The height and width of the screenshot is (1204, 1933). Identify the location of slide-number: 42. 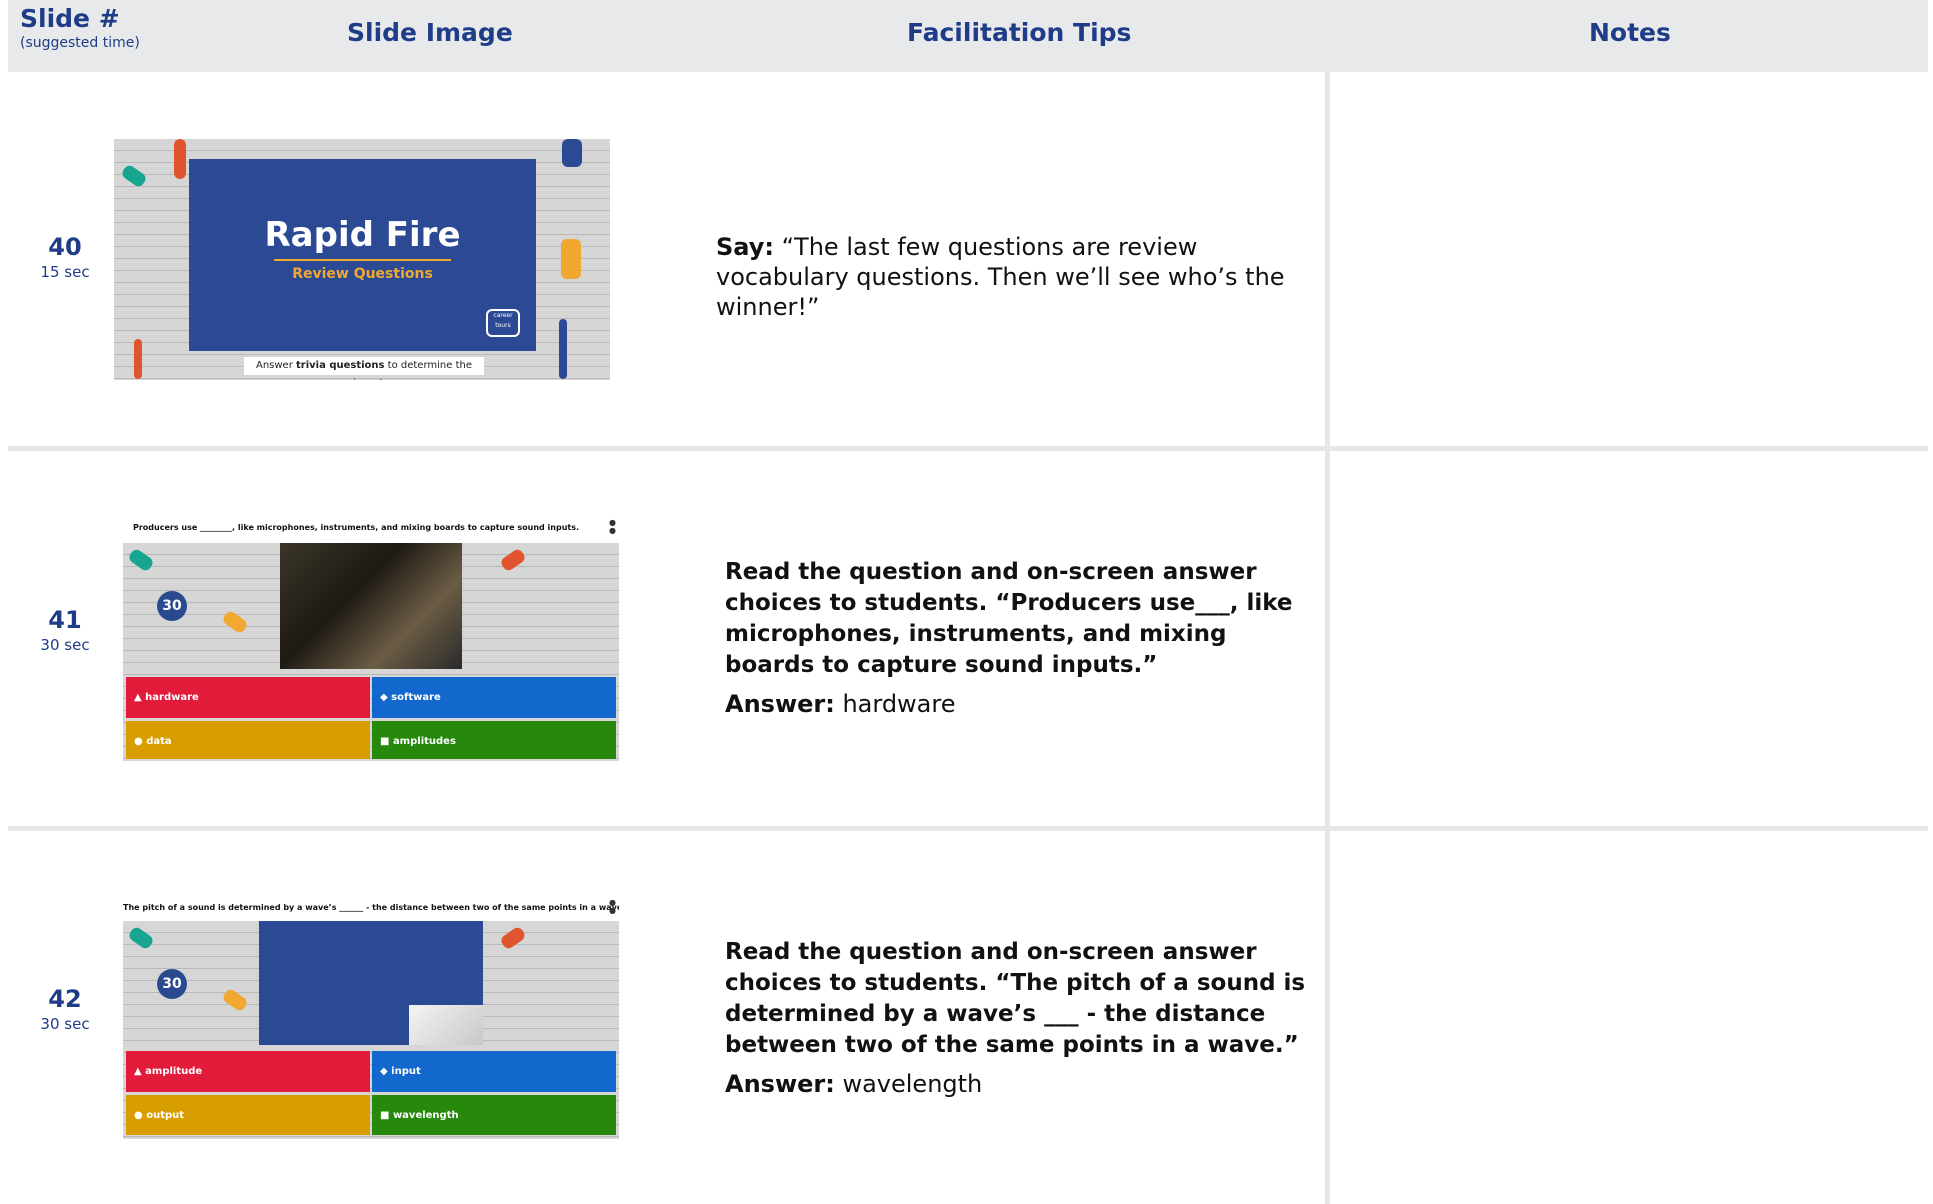
(65, 999).